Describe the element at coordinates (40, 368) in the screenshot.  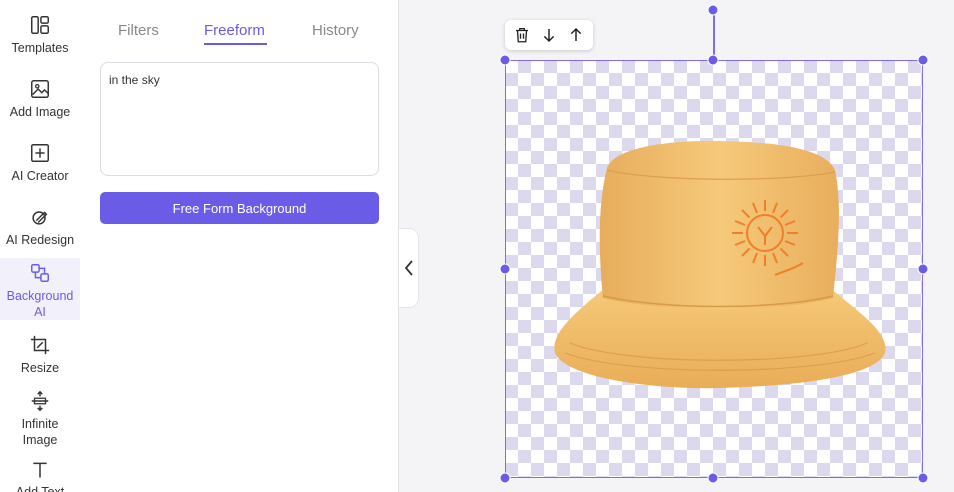
I see `sidebar-item-label: Resize` at that location.